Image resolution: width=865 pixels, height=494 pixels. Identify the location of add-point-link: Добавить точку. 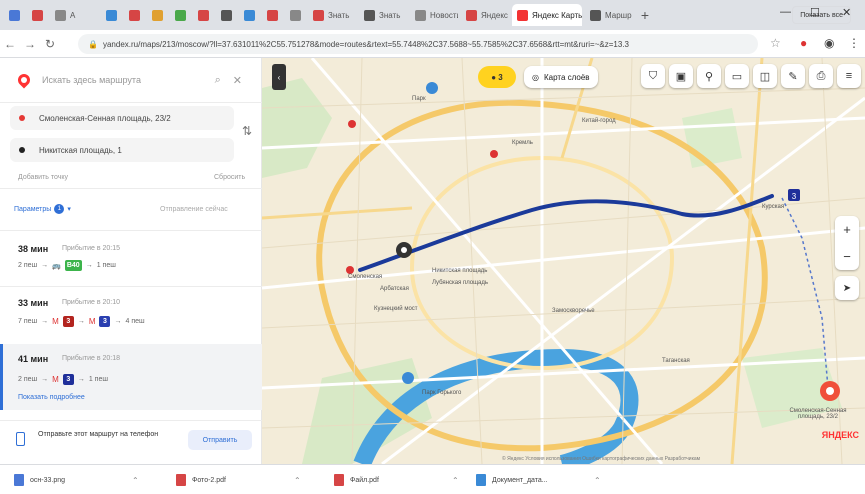
(43, 177).